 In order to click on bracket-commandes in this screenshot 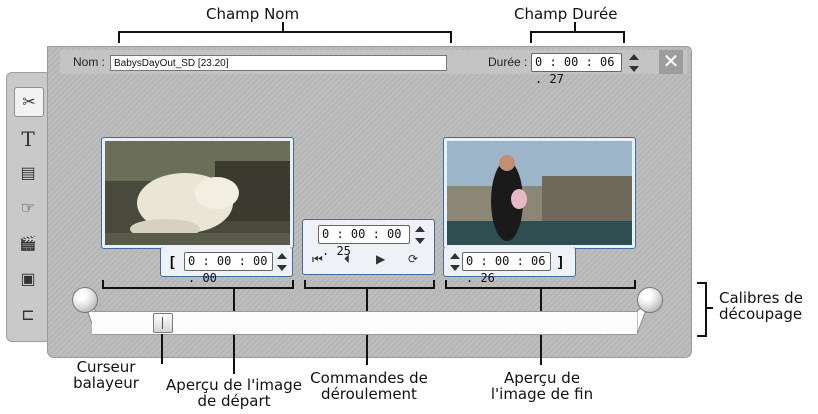, I will do `click(369, 284)`.